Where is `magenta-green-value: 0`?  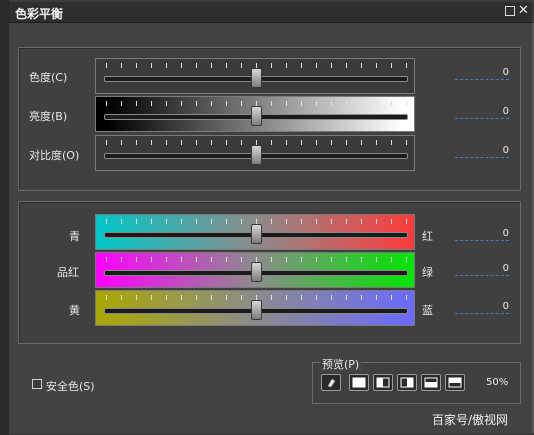 magenta-green-value: 0 is located at coordinates (482, 269).